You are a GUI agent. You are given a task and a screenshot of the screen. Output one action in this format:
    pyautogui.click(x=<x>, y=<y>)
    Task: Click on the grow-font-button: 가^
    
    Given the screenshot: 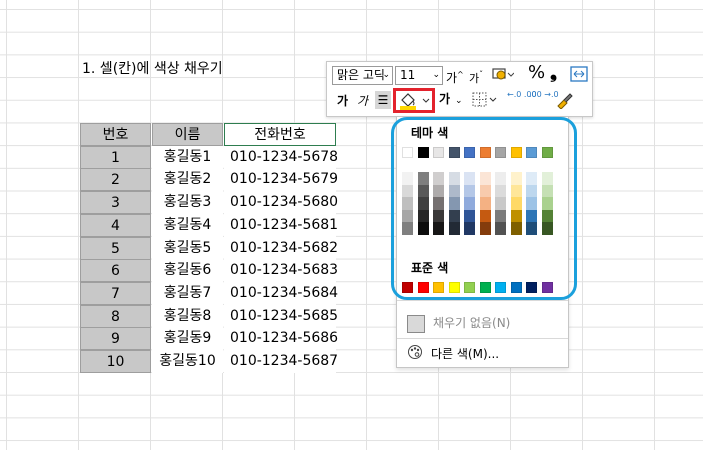 What is the action you would take?
    pyautogui.click(x=455, y=75)
    